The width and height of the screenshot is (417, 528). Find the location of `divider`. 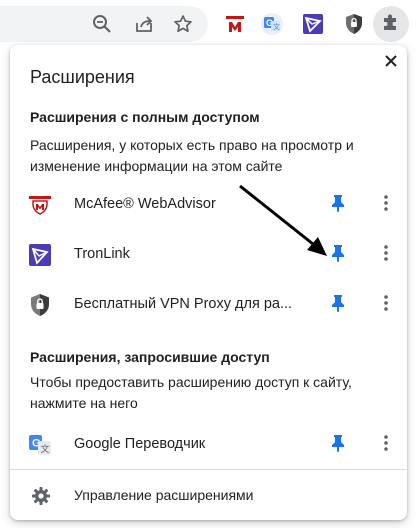

divider is located at coordinates (208, 469).